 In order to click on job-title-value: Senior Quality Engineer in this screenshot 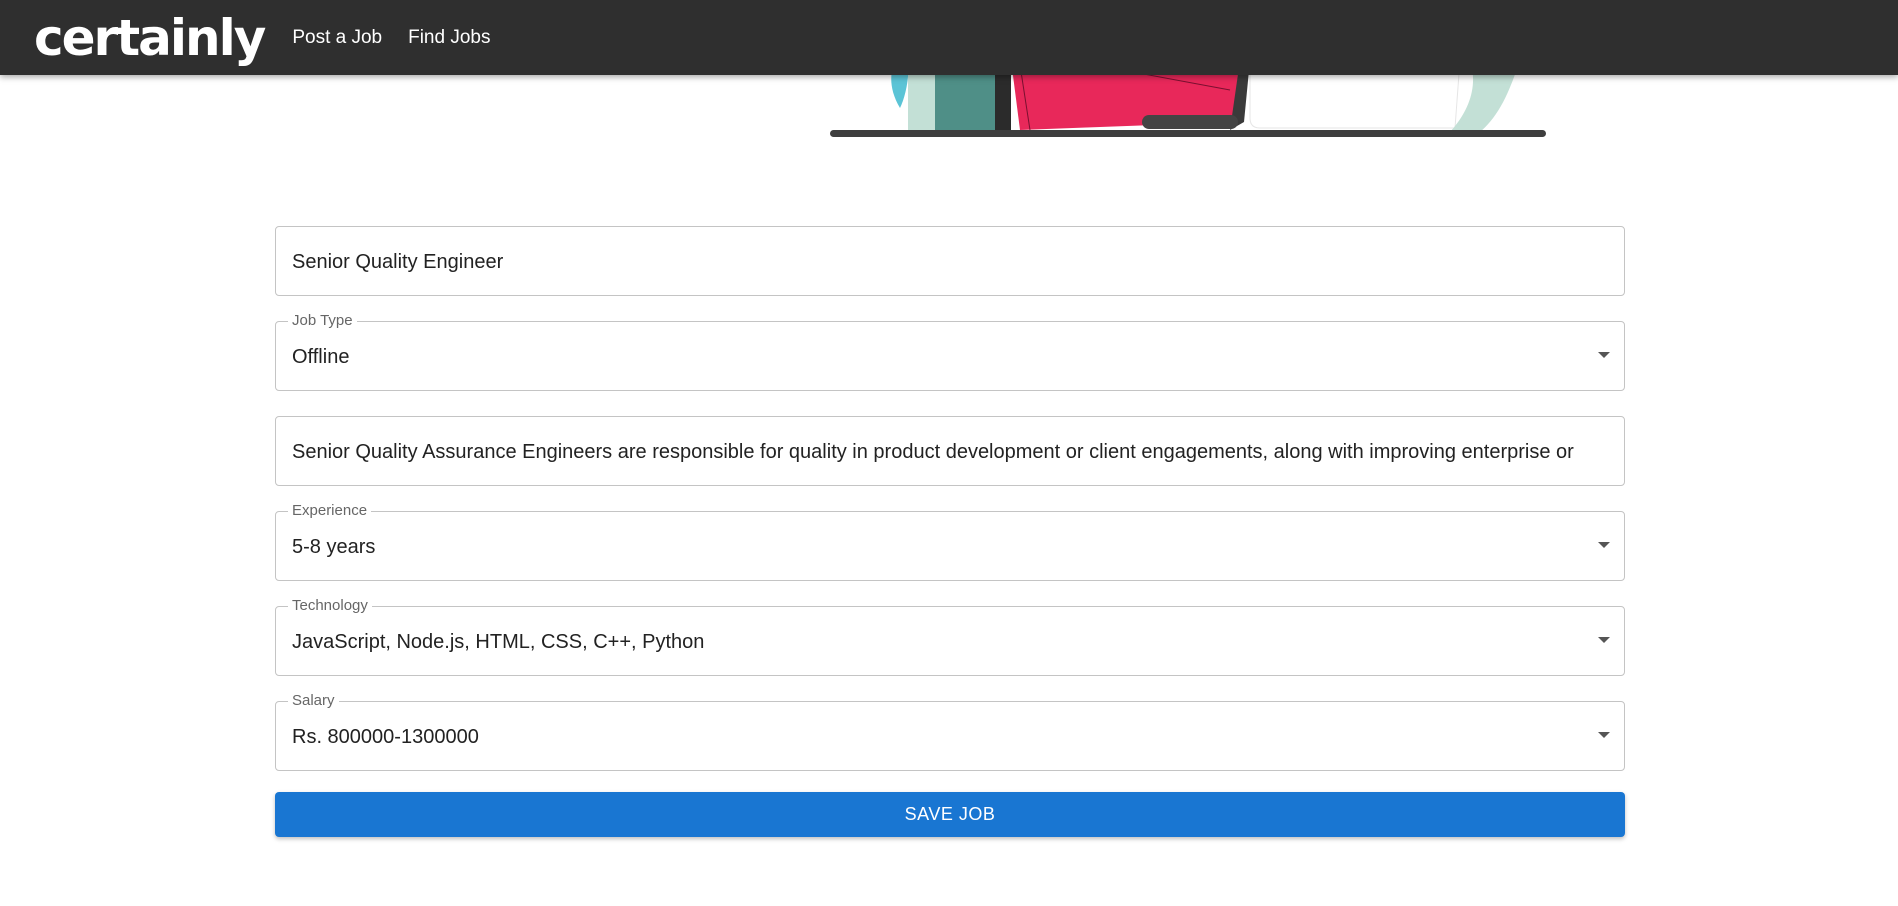, I will do `click(398, 261)`.